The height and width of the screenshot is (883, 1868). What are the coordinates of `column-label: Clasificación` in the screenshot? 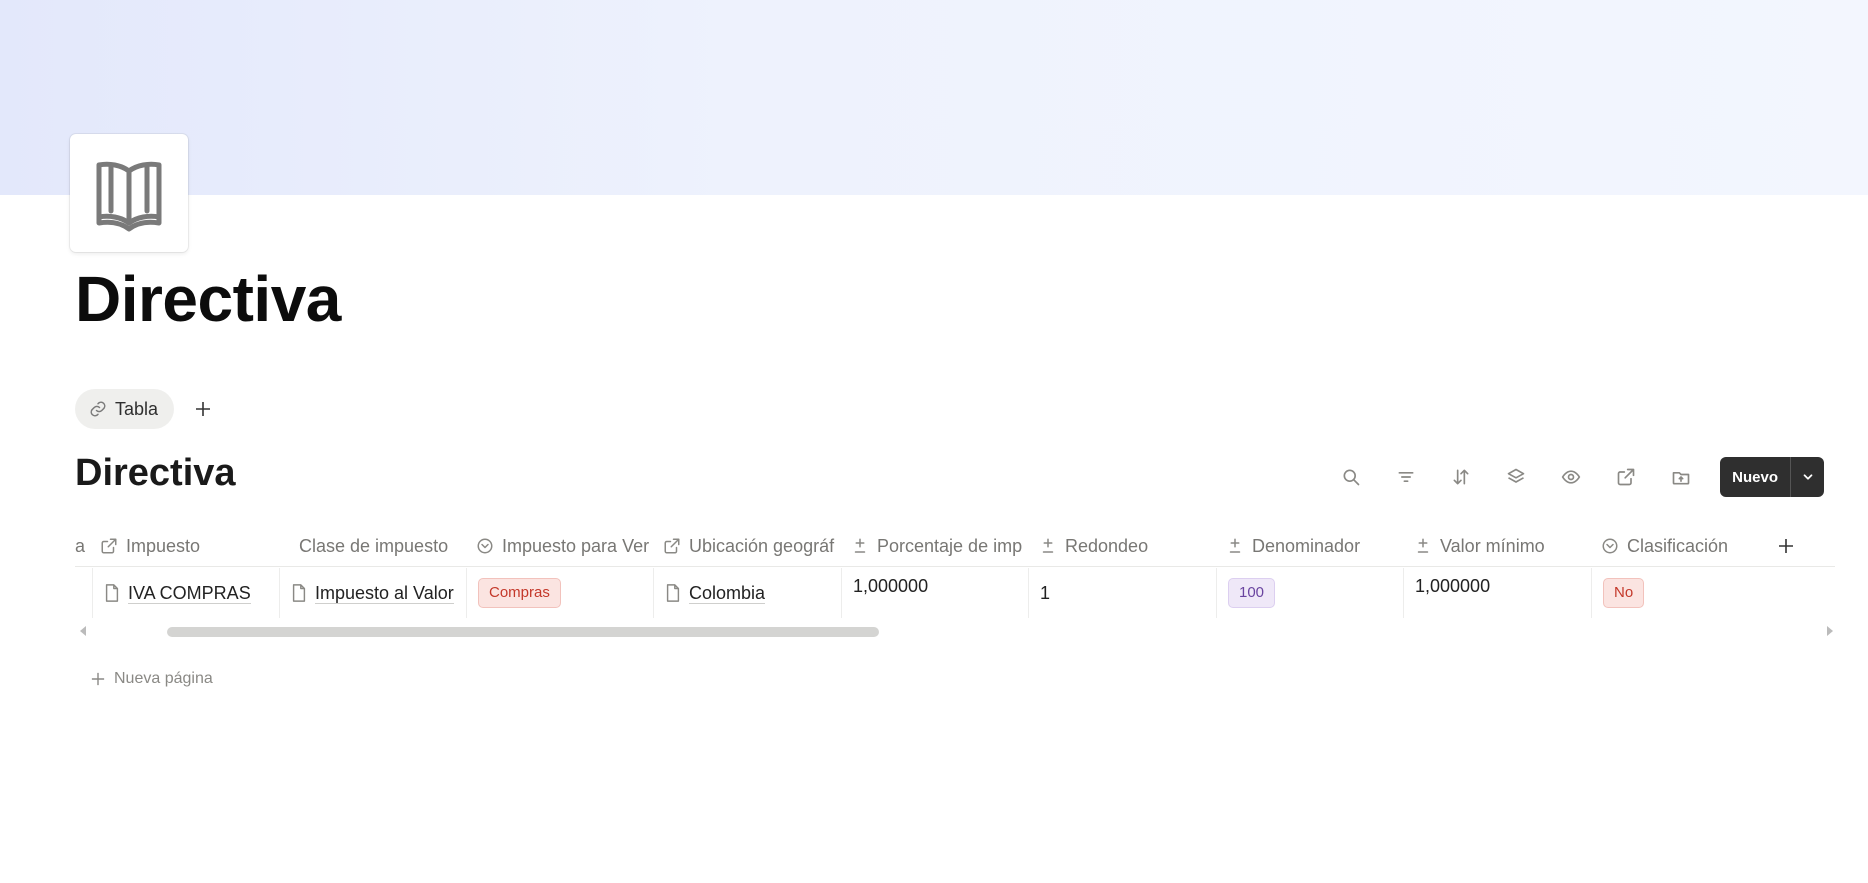 It's located at (1678, 545).